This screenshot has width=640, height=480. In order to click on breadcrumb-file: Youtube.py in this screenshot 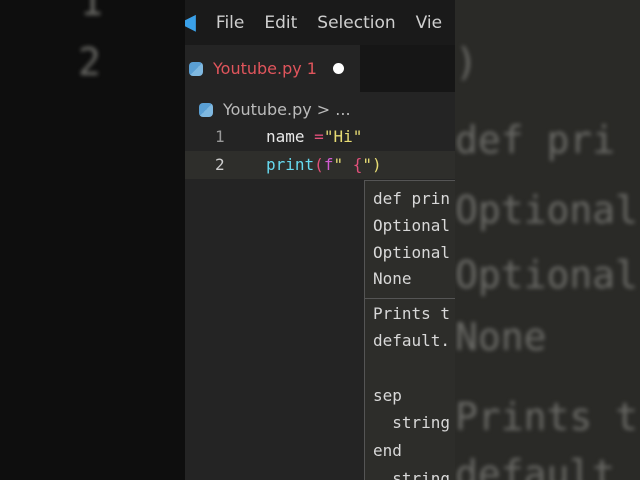, I will do `click(267, 109)`.